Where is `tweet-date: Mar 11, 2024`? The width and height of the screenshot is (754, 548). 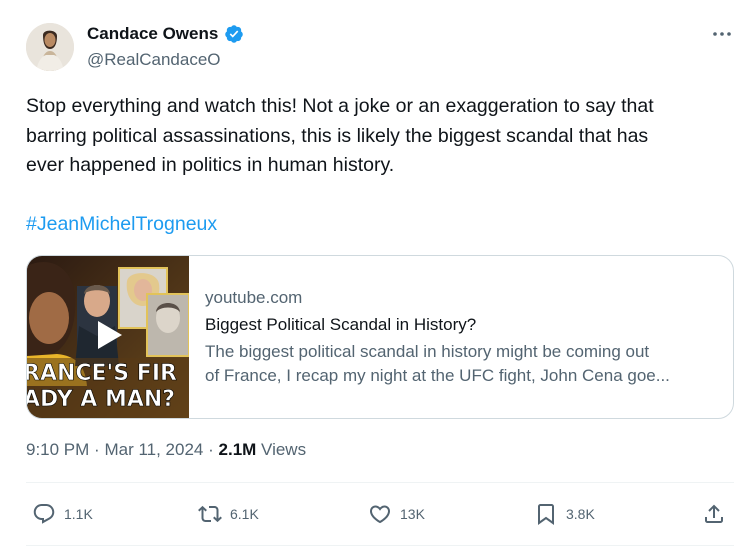 tweet-date: Mar 11, 2024 is located at coordinates (153, 449).